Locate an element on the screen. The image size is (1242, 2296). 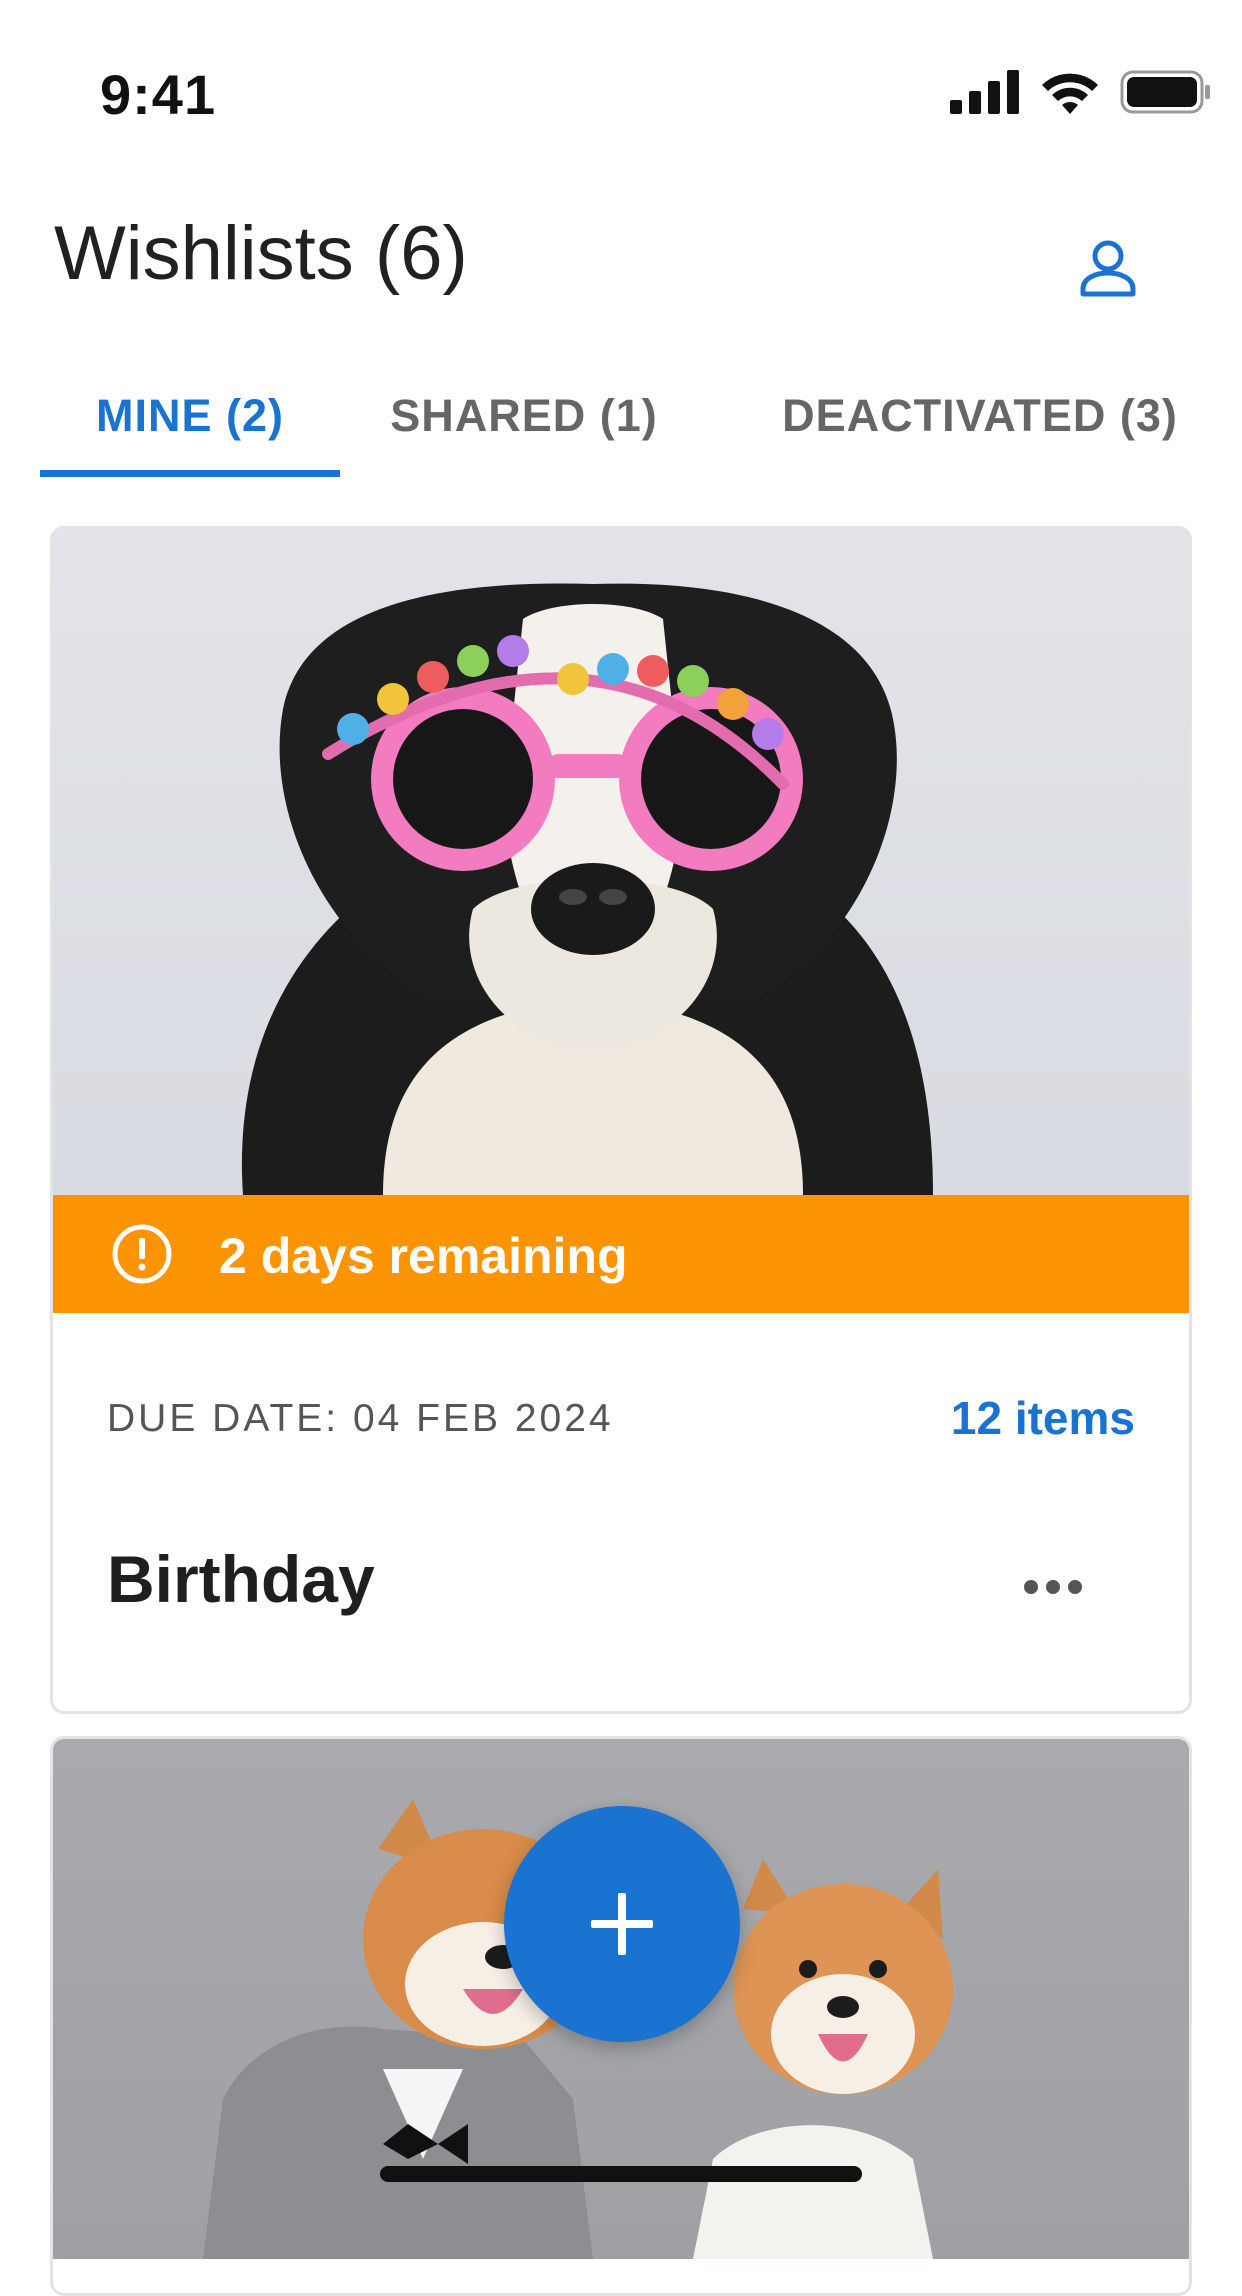
items-count-link: 12 items is located at coordinates (1043, 1418).